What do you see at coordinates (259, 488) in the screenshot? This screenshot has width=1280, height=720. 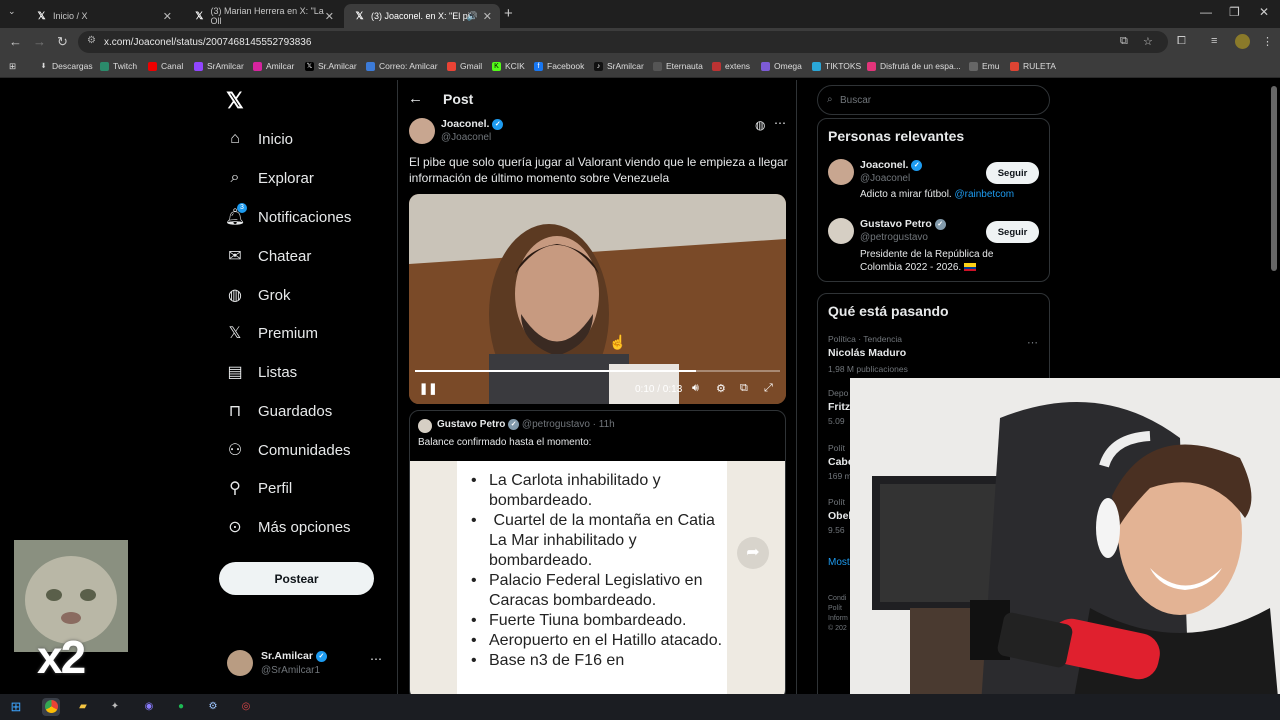 I see `sidebar-item-perfil: ⚲ Perfil` at bounding box center [259, 488].